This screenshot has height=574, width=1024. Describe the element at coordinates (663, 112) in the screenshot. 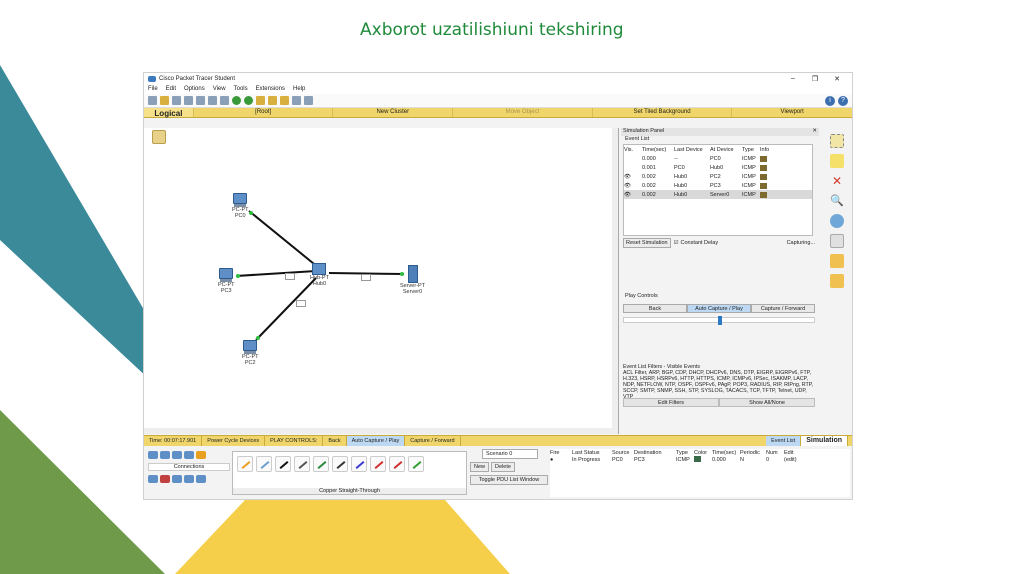

I see `tiled-background-button: Set Tiled Background` at that location.